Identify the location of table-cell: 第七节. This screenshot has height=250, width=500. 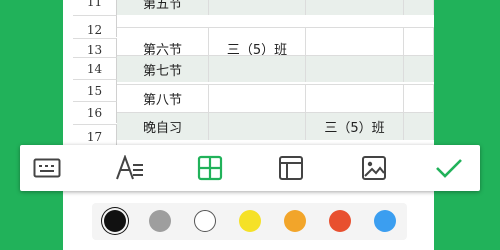
(163, 68).